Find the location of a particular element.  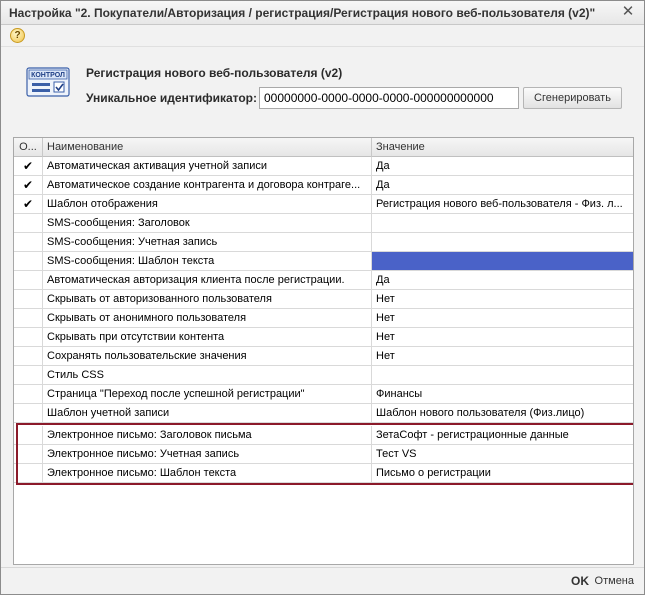

uid-input is located at coordinates (389, 98).